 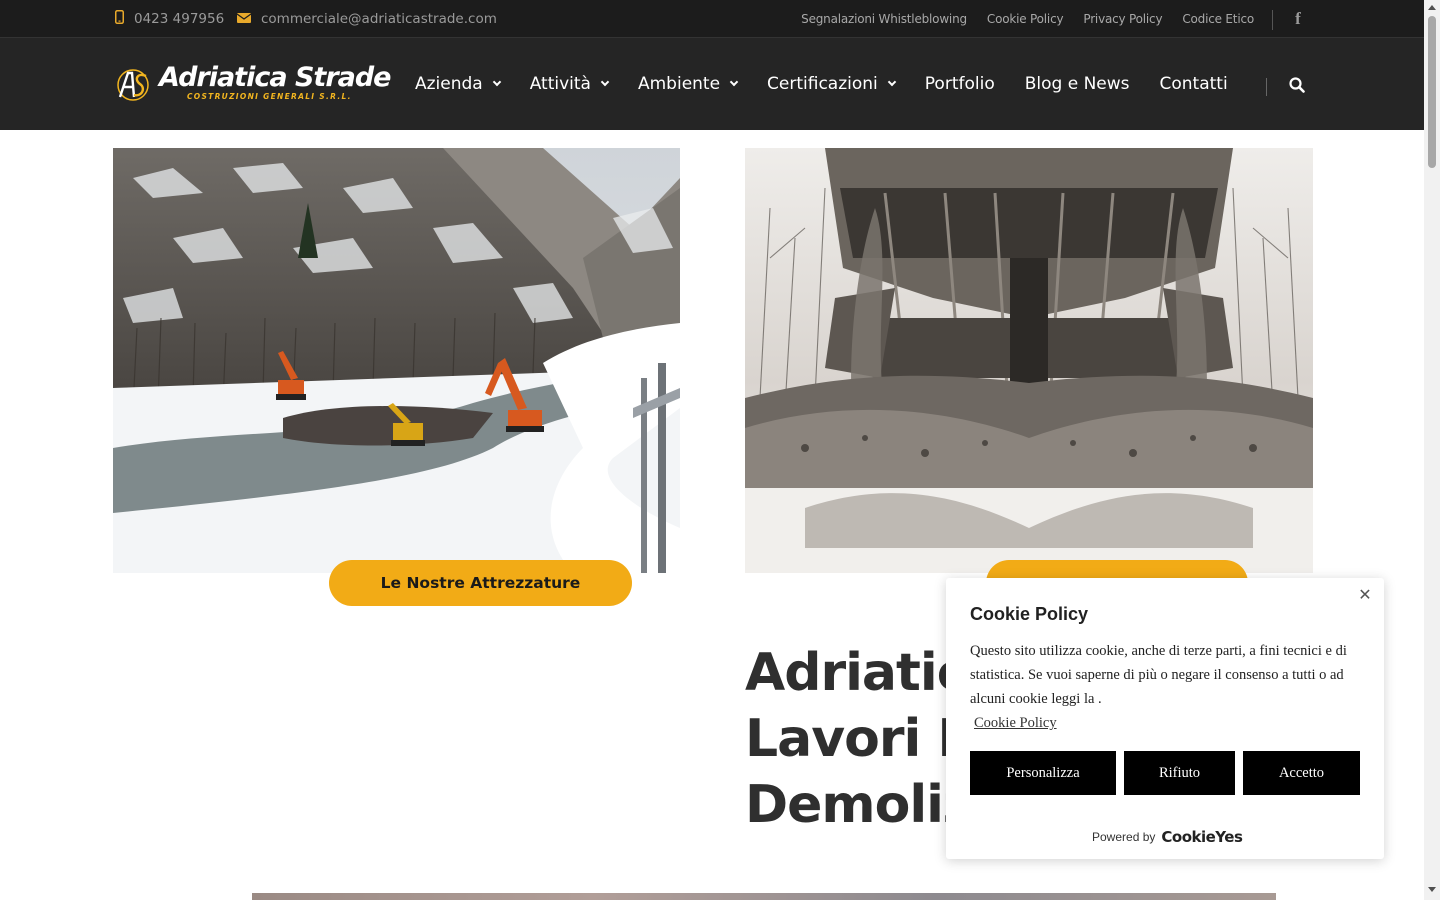 What do you see at coordinates (1029, 614) in the screenshot?
I see `cookie-title: Cookie Policy` at bounding box center [1029, 614].